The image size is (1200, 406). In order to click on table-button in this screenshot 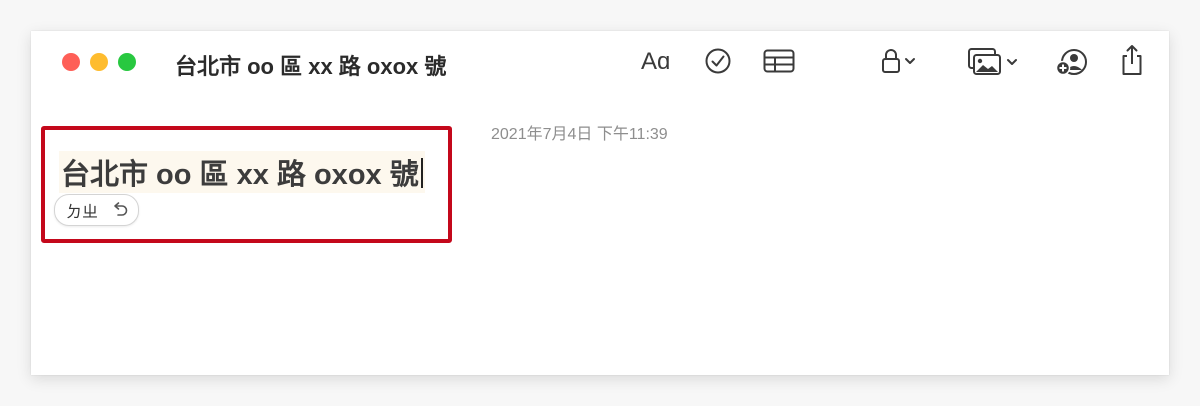, I will do `click(779, 61)`.